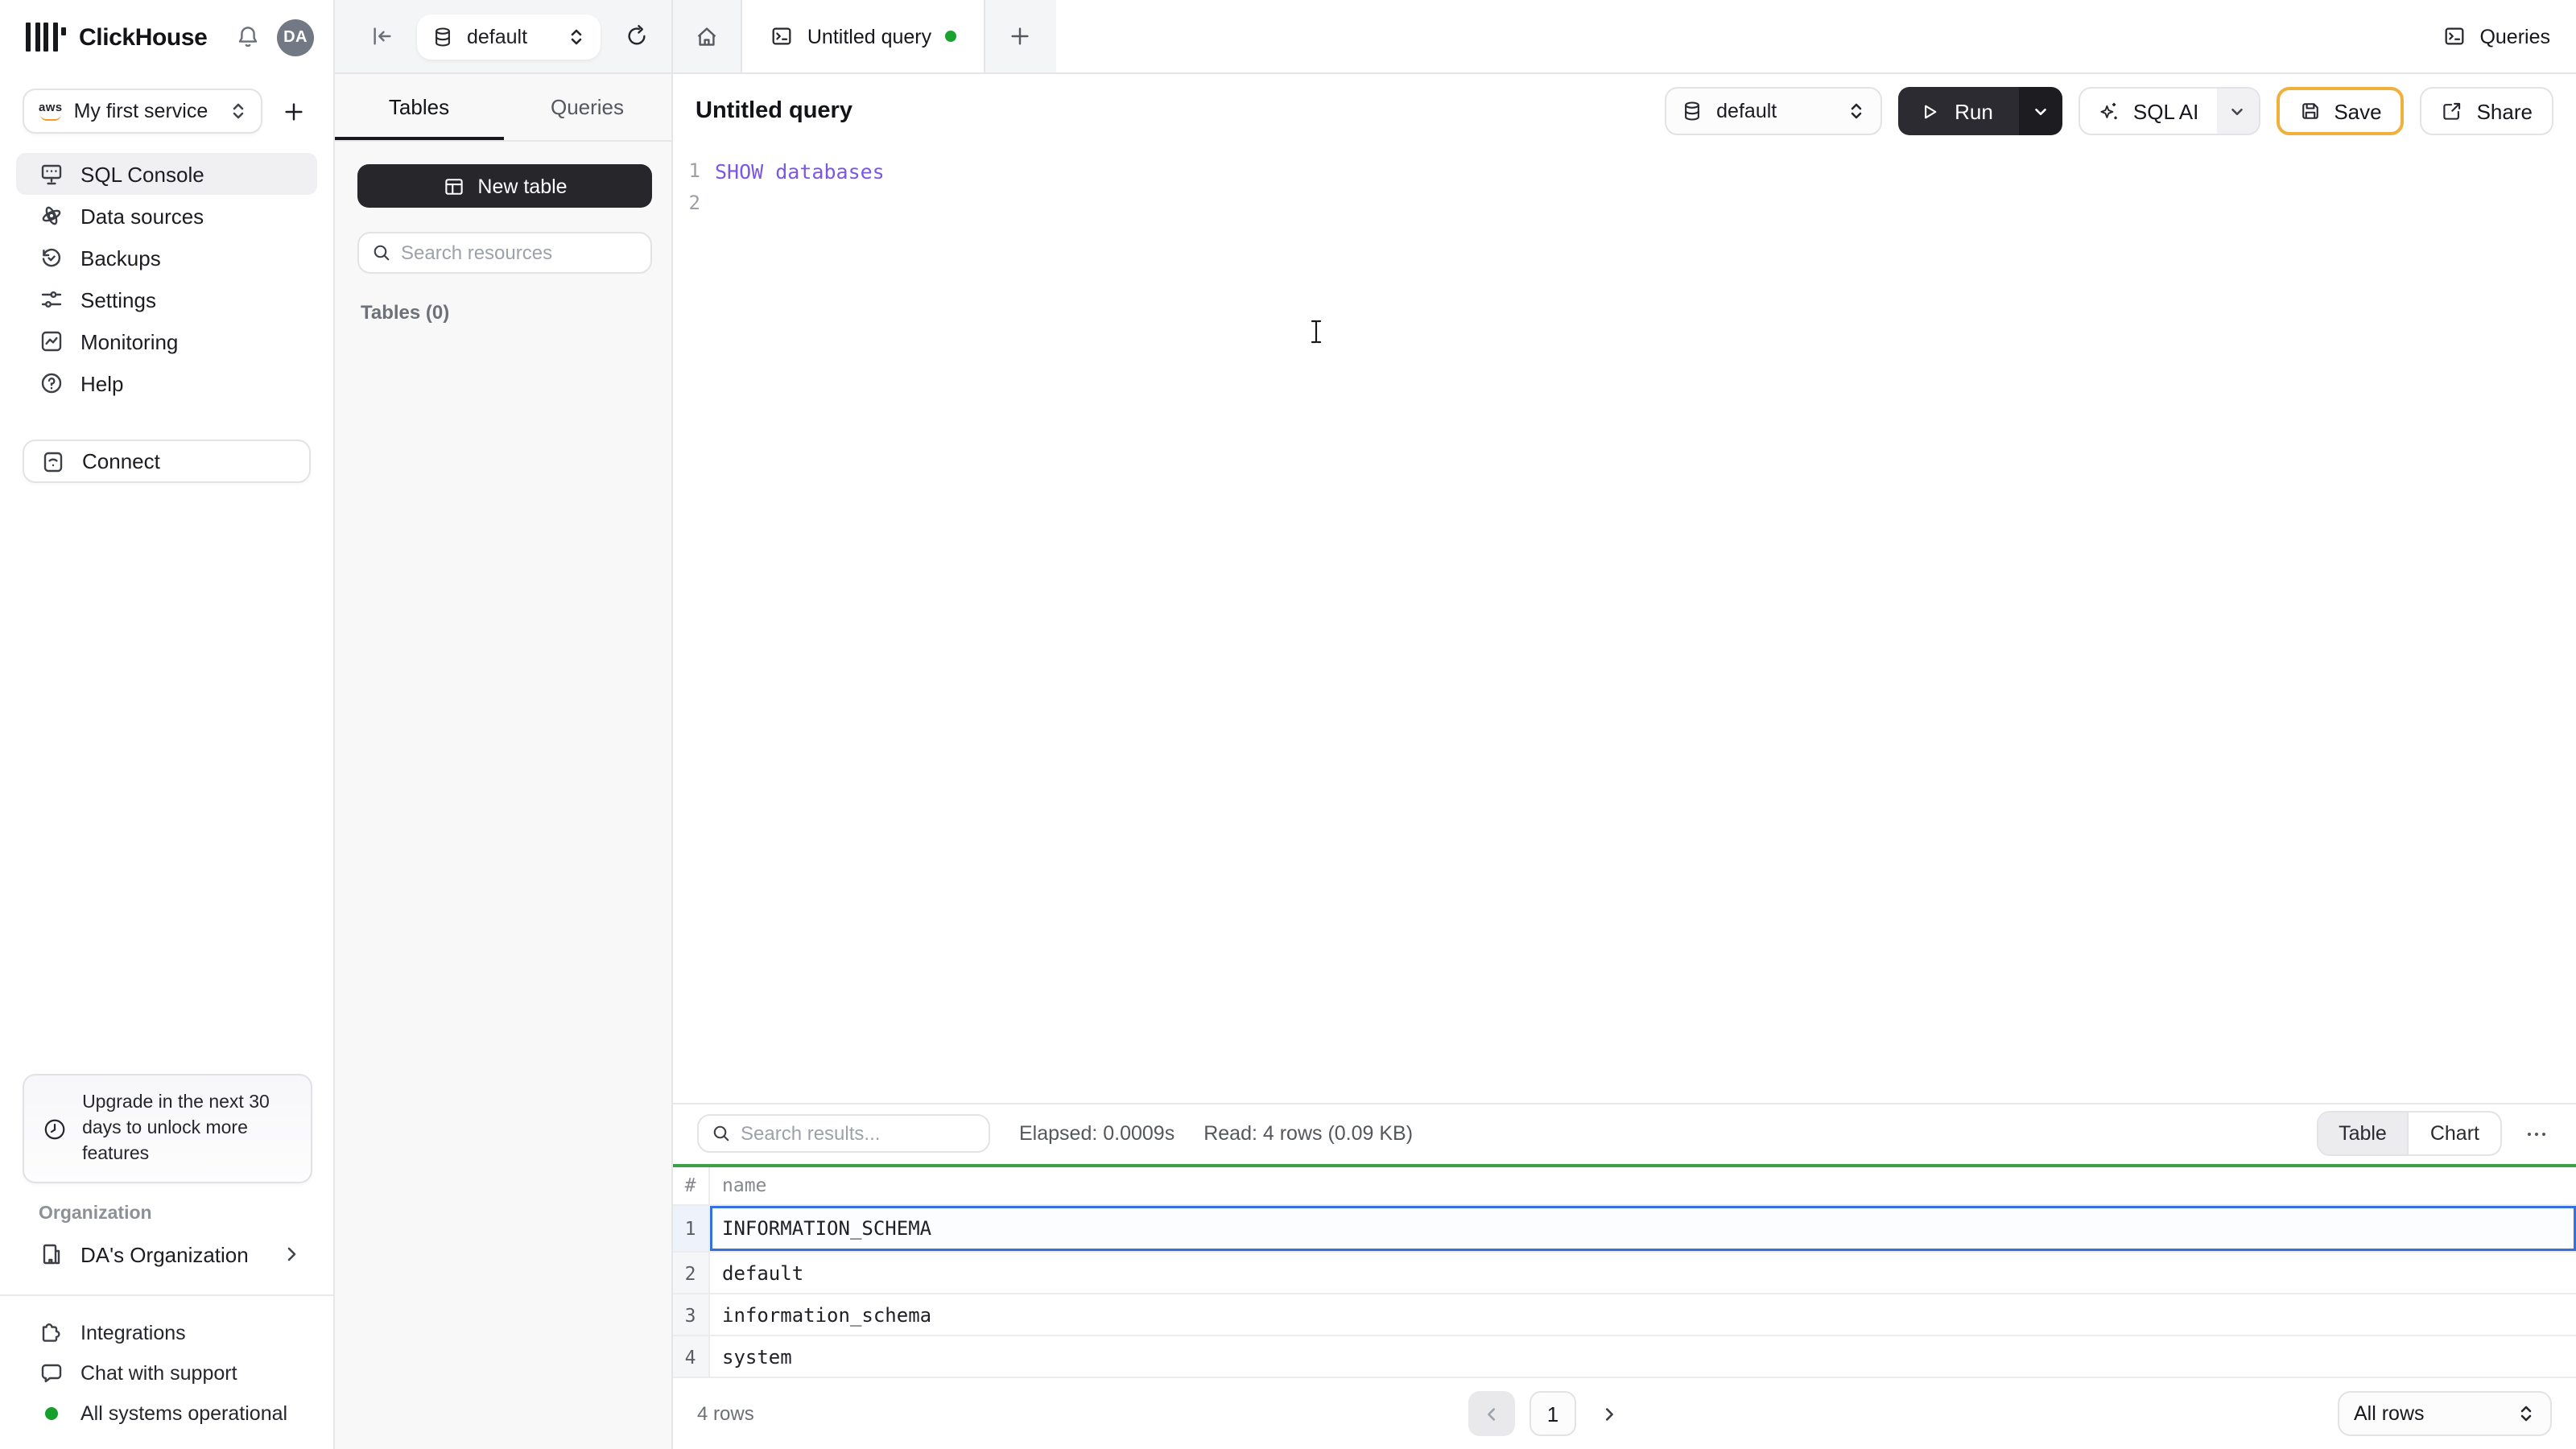 This screenshot has height=1449, width=2576. I want to click on cell-value: information_schema, so click(1642, 1315).